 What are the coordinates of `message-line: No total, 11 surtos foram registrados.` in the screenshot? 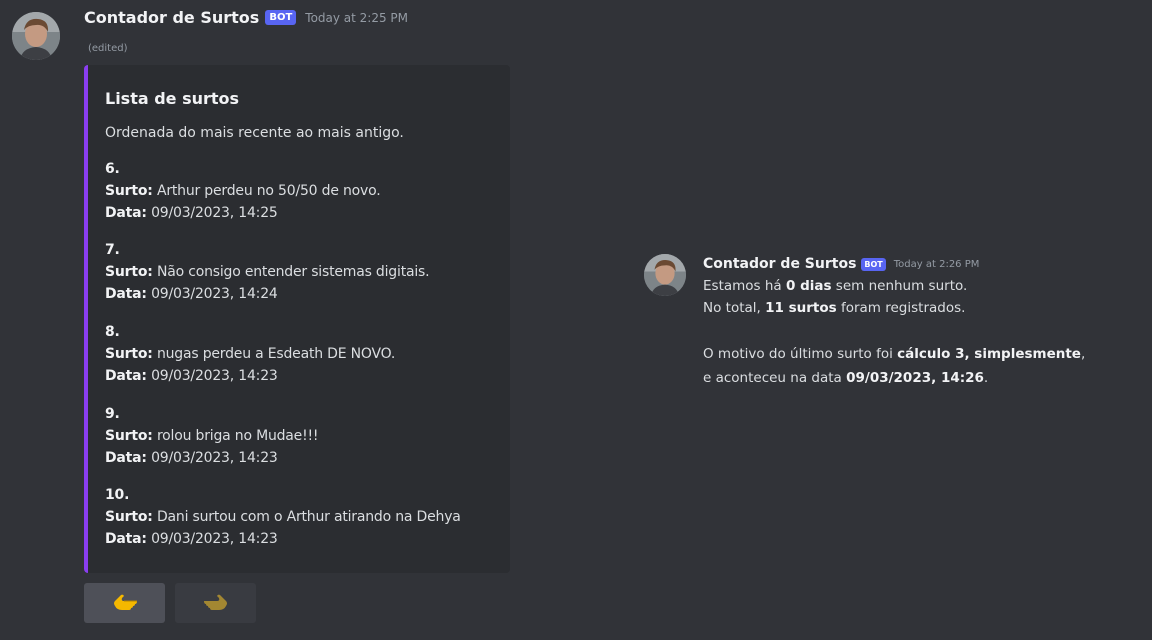 It's located at (834, 308).